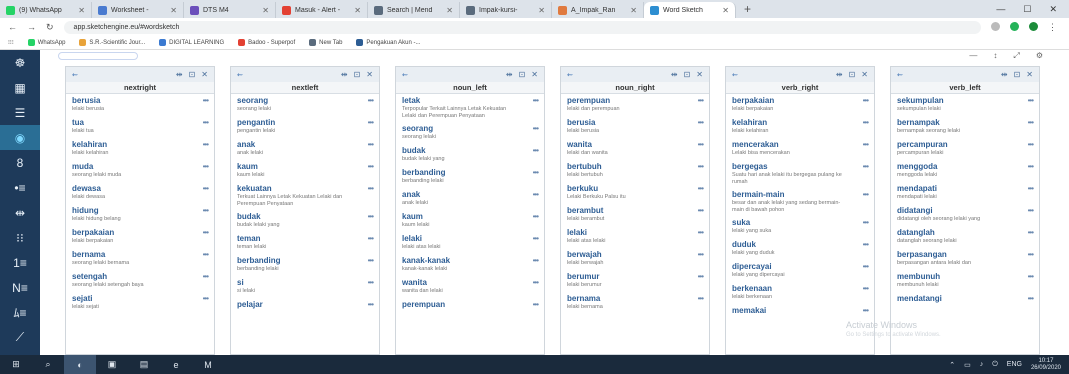 The height and width of the screenshot is (374, 1069). What do you see at coordinates (140, 233) in the screenshot?
I see `collocate-word: berpakaian` at bounding box center [140, 233].